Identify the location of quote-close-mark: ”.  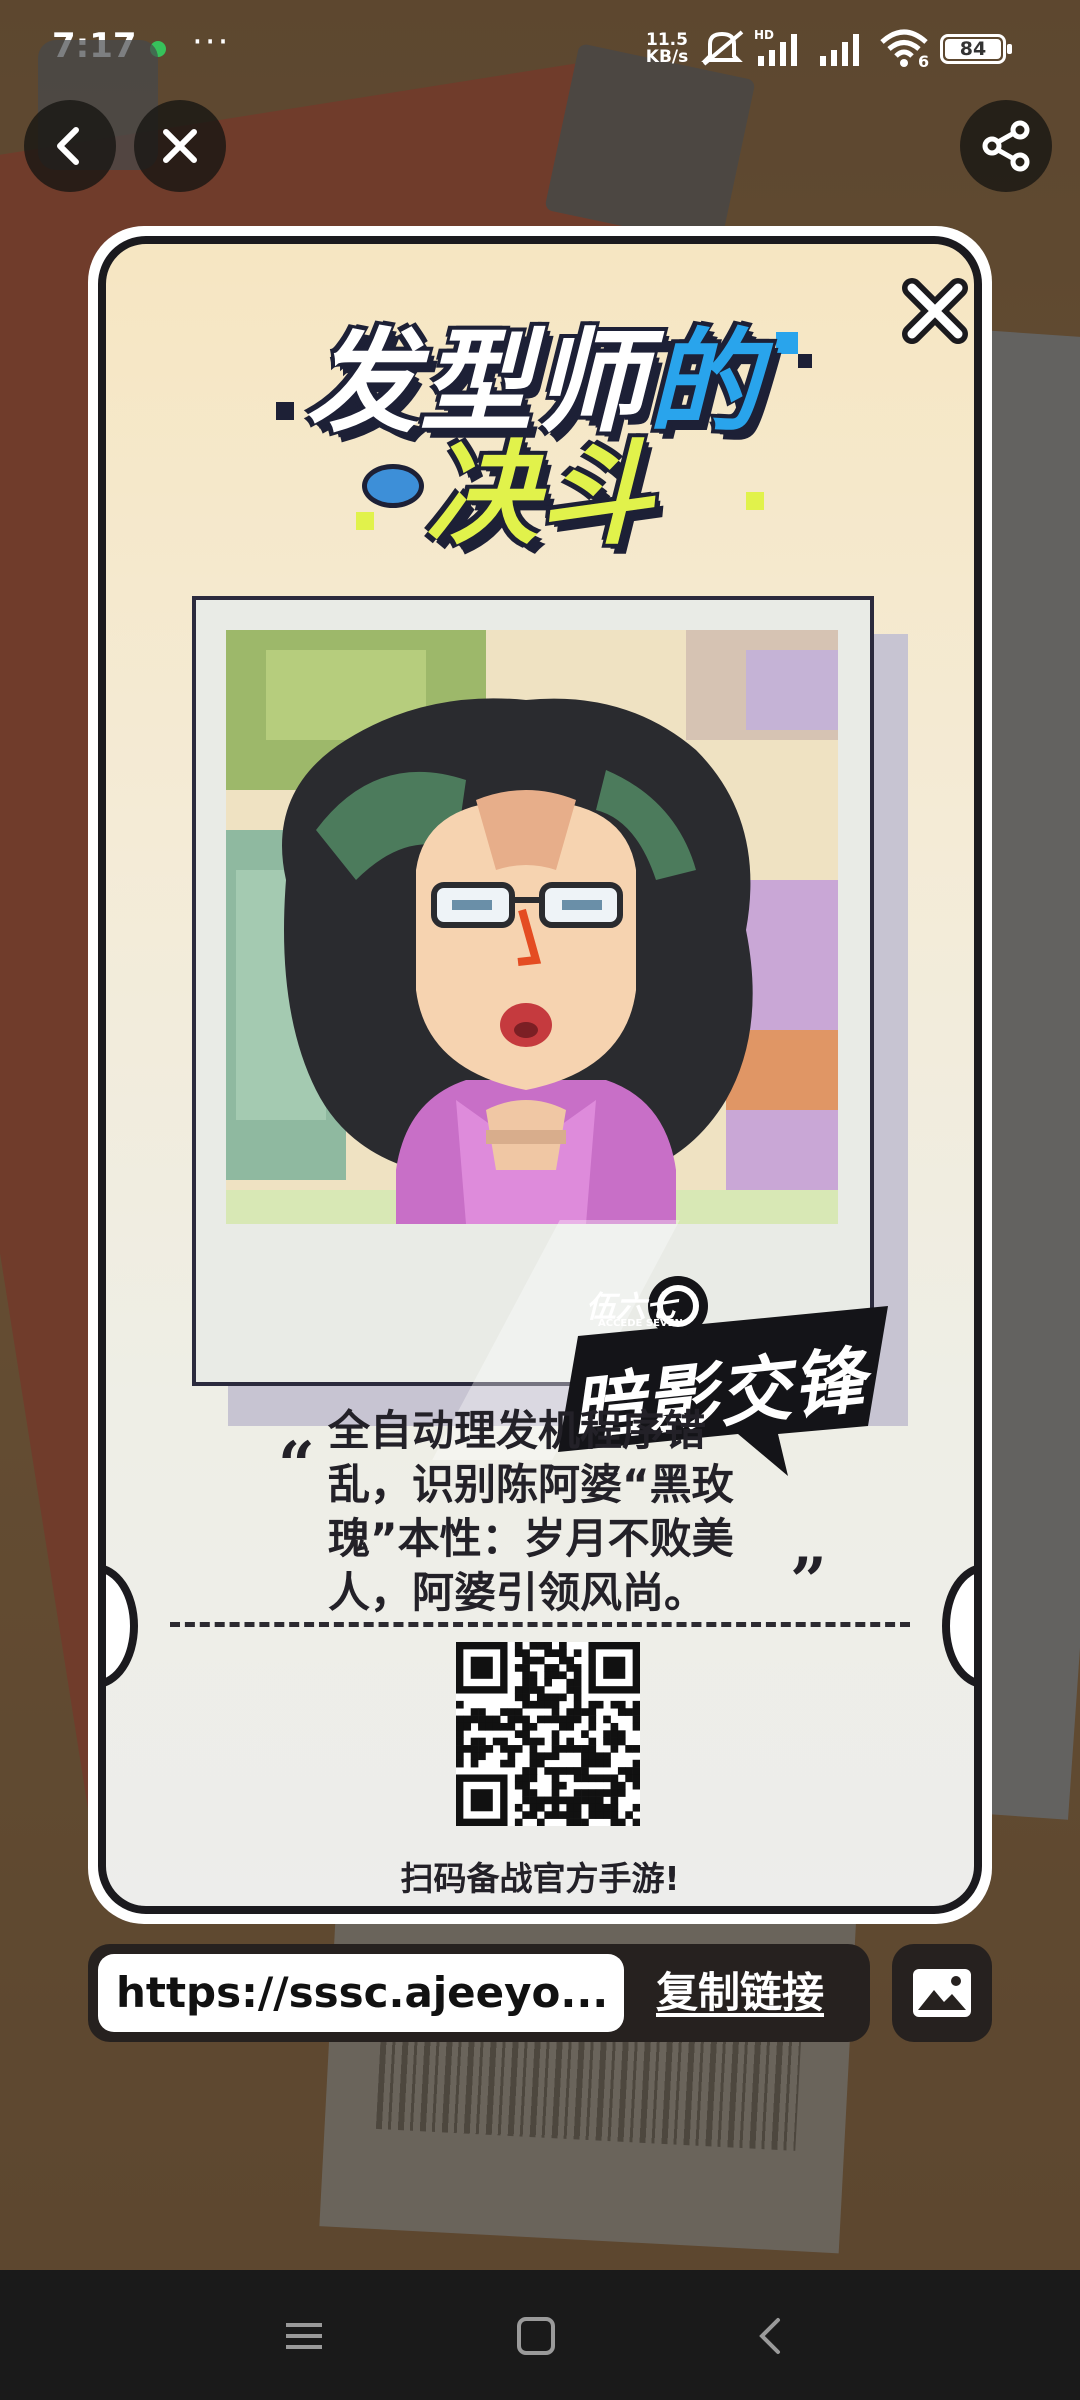
(808, 1581).